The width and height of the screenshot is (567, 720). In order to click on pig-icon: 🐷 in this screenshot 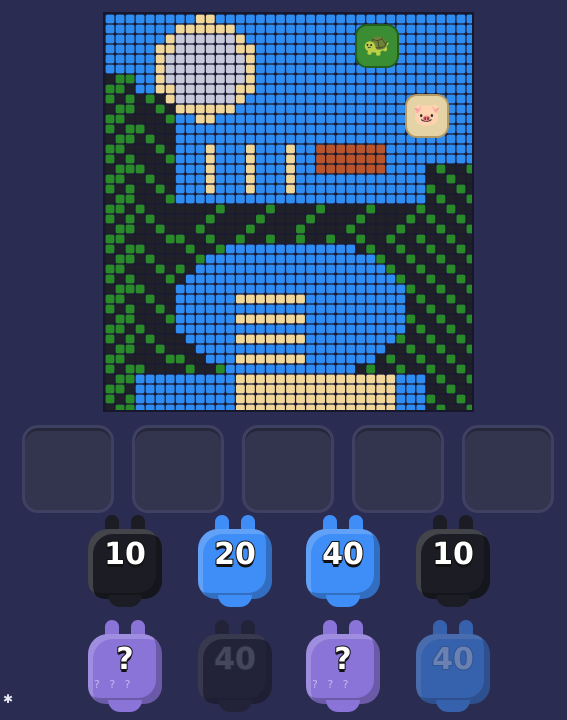, I will do `click(427, 116)`.